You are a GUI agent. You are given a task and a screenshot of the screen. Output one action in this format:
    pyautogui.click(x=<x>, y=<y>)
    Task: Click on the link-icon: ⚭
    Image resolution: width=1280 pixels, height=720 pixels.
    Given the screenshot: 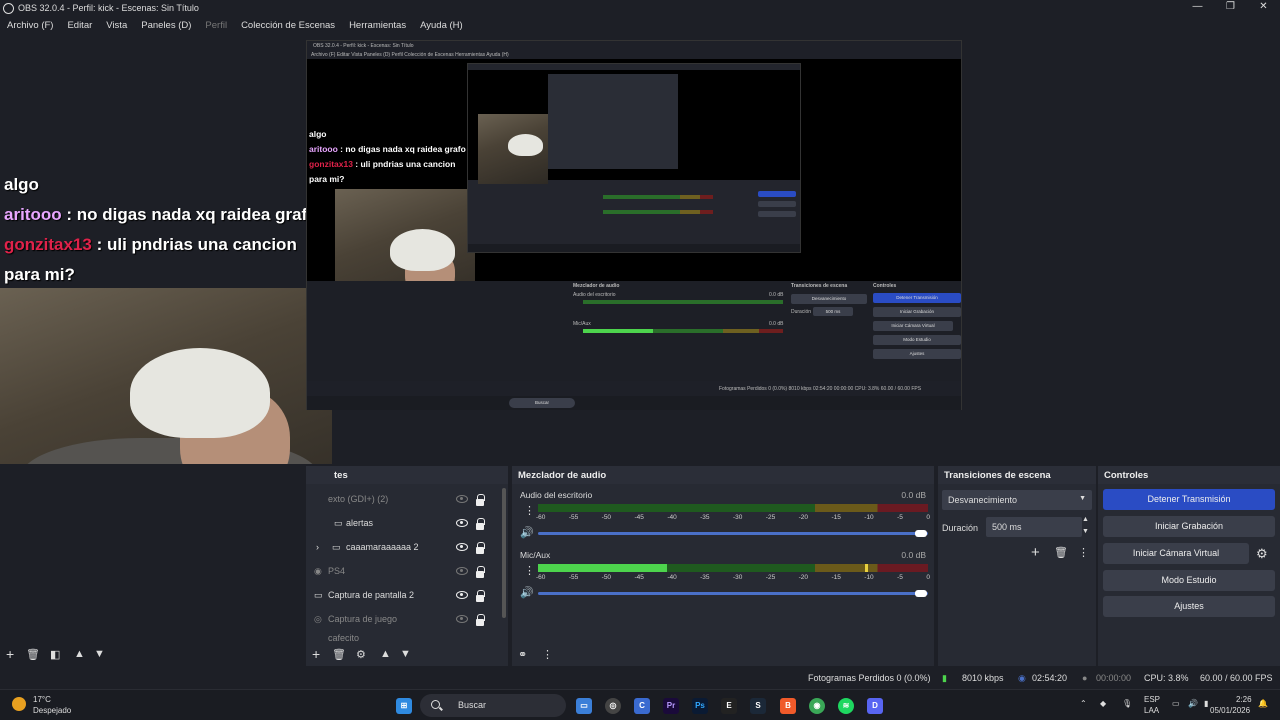 What is the action you would take?
    pyautogui.click(x=522, y=654)
    